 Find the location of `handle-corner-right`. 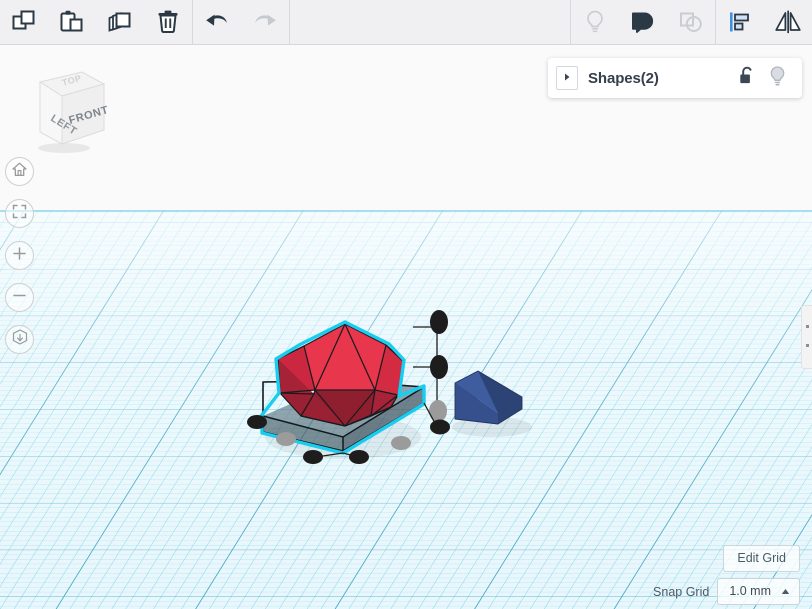

handle-corner-right is located at coordinates (440, 427).